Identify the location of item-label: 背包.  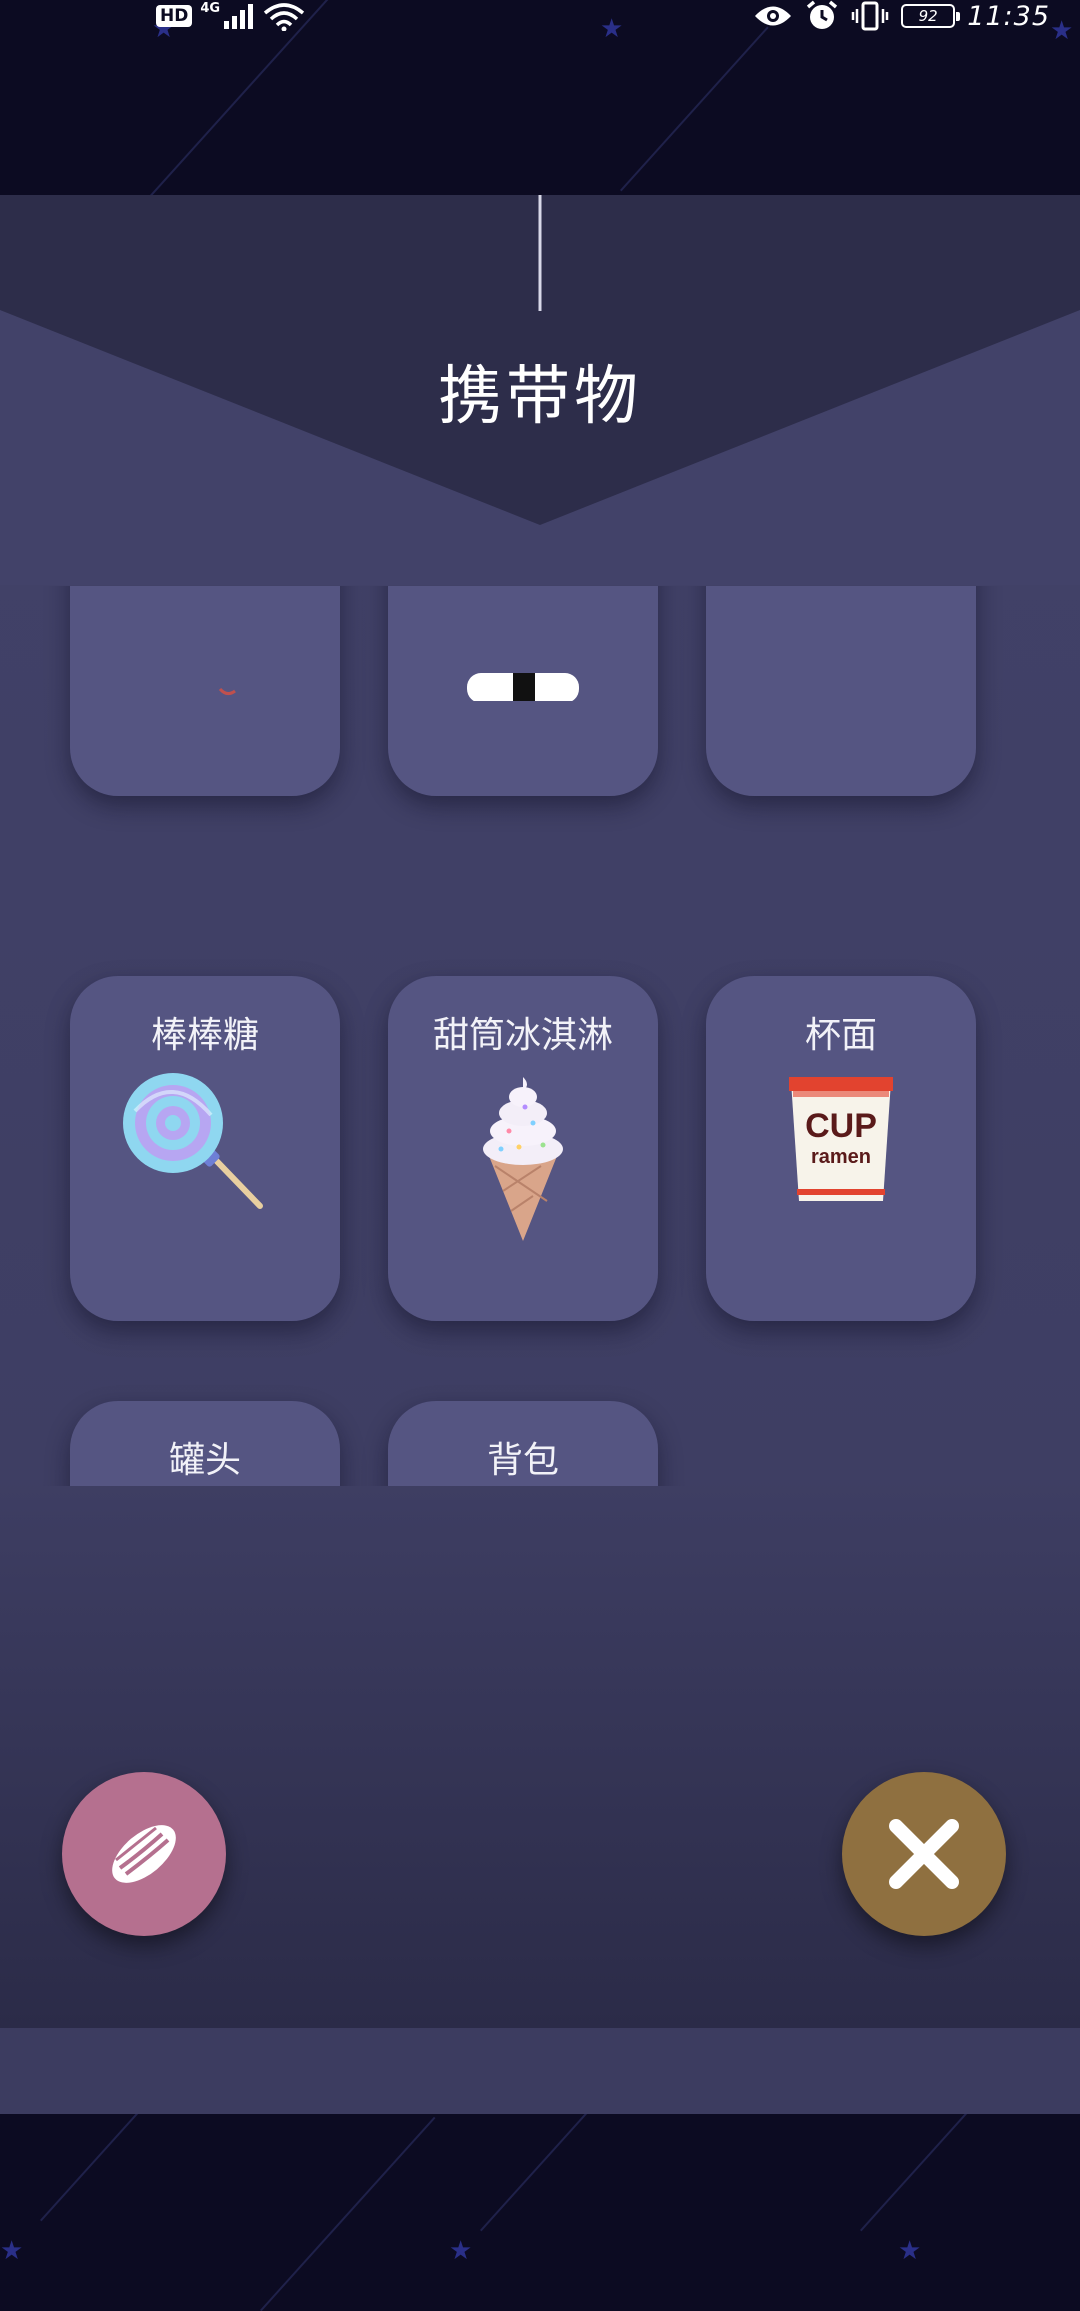
(522, 1460).